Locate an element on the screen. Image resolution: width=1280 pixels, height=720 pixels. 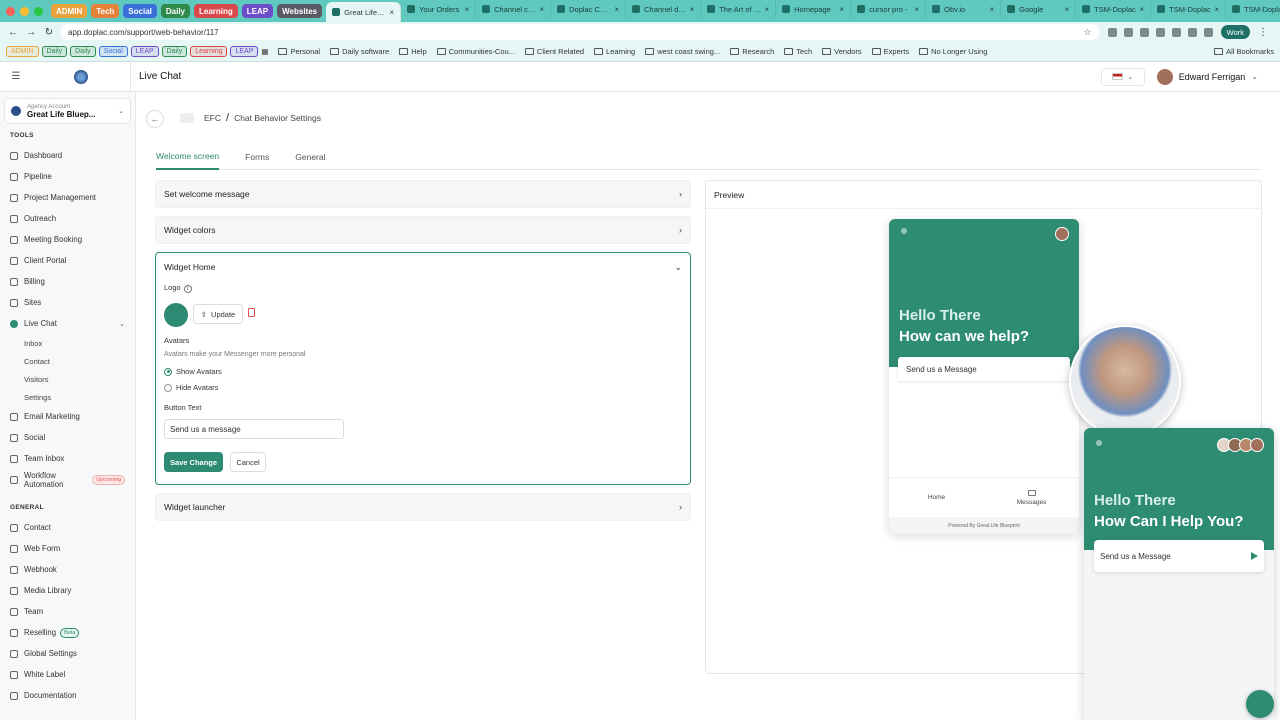
account-switcher: Agency Account Great Life Bluep... ⌄ is located at coordinates (67, 111).